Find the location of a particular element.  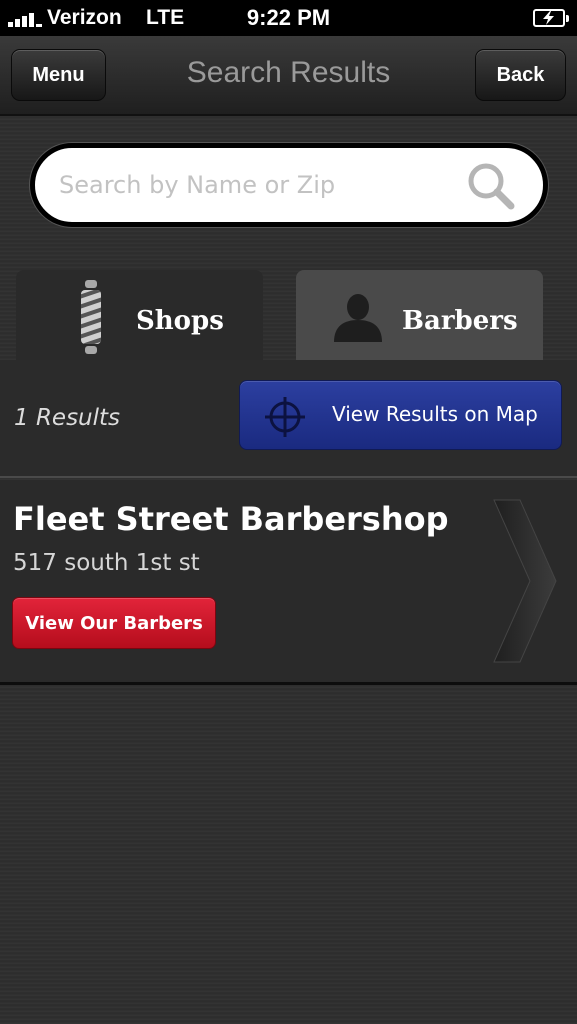

search-icon is located at coordinates (491, 188).